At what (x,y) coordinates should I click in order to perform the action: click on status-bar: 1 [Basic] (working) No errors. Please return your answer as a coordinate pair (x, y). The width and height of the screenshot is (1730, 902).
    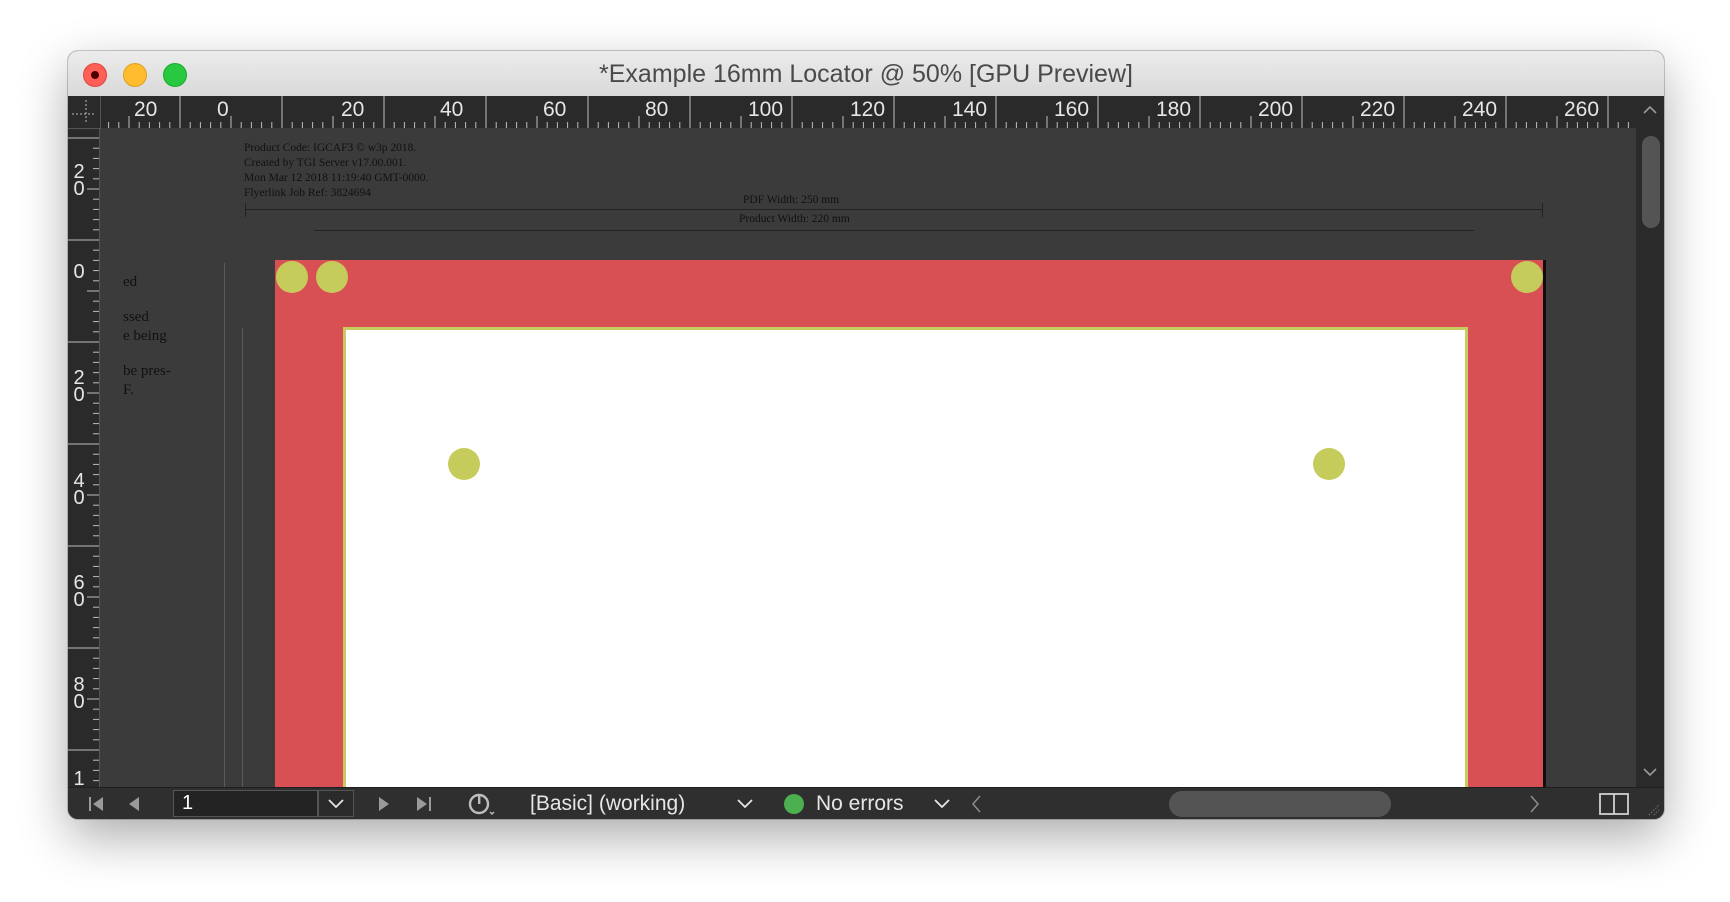
    Looking at the image, I should click on (866, 803).